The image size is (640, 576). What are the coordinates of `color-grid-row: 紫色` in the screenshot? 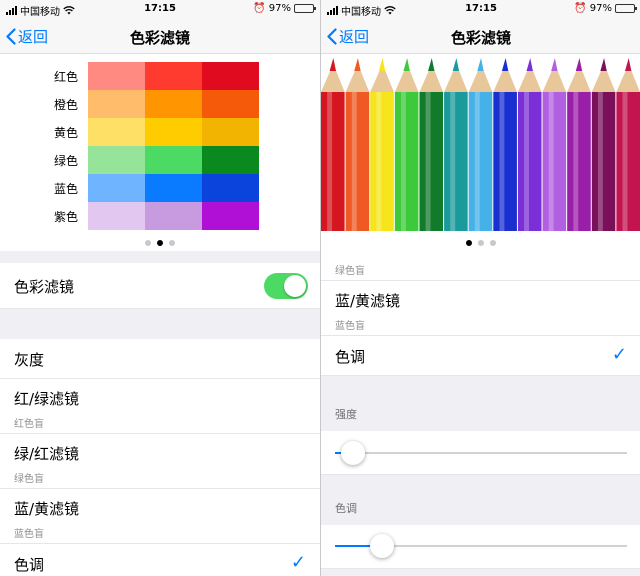 It's located at (129, 216).